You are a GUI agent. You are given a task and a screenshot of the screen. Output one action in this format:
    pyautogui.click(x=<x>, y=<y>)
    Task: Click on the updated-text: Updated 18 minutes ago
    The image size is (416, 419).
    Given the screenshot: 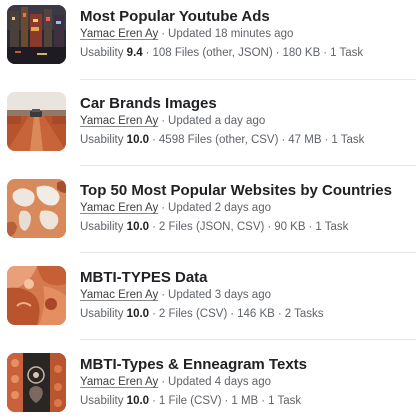 What is the action you would take?
    pyautogui.click(x=231, y=34)
    